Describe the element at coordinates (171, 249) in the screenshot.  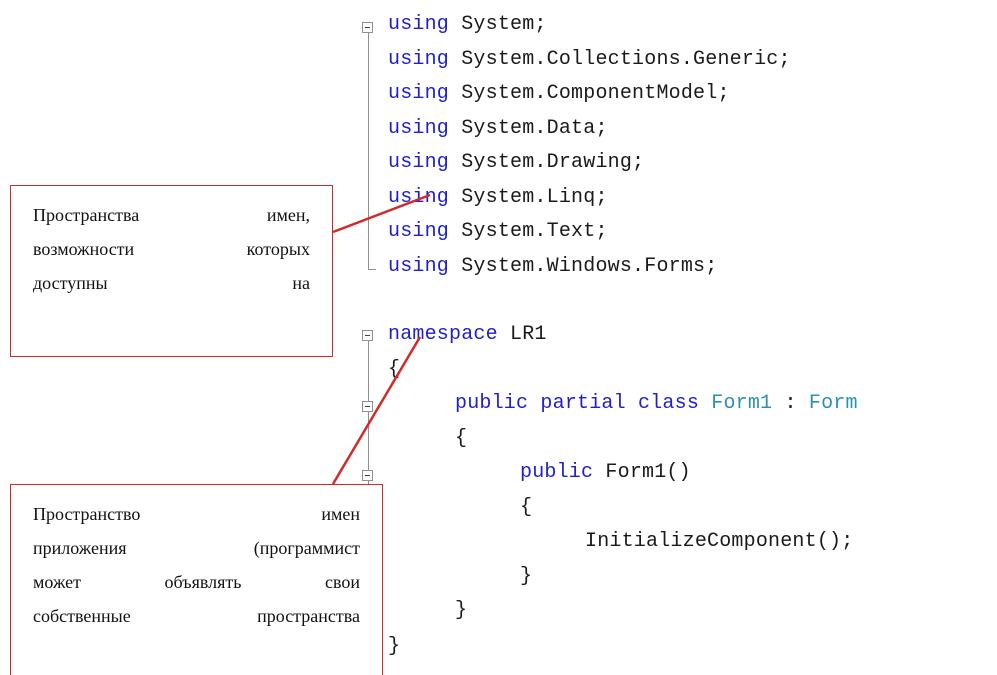
I see `callout-line: возможности которых` at that location.